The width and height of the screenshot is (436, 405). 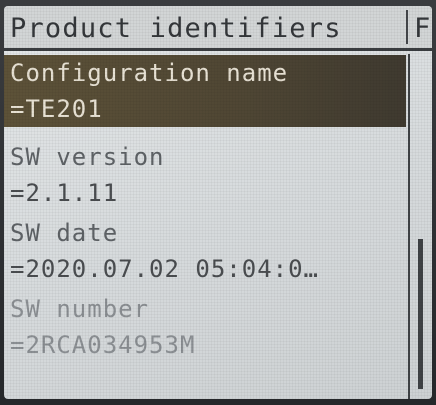 I want to click on header-separator, so click(x=407, y=27).